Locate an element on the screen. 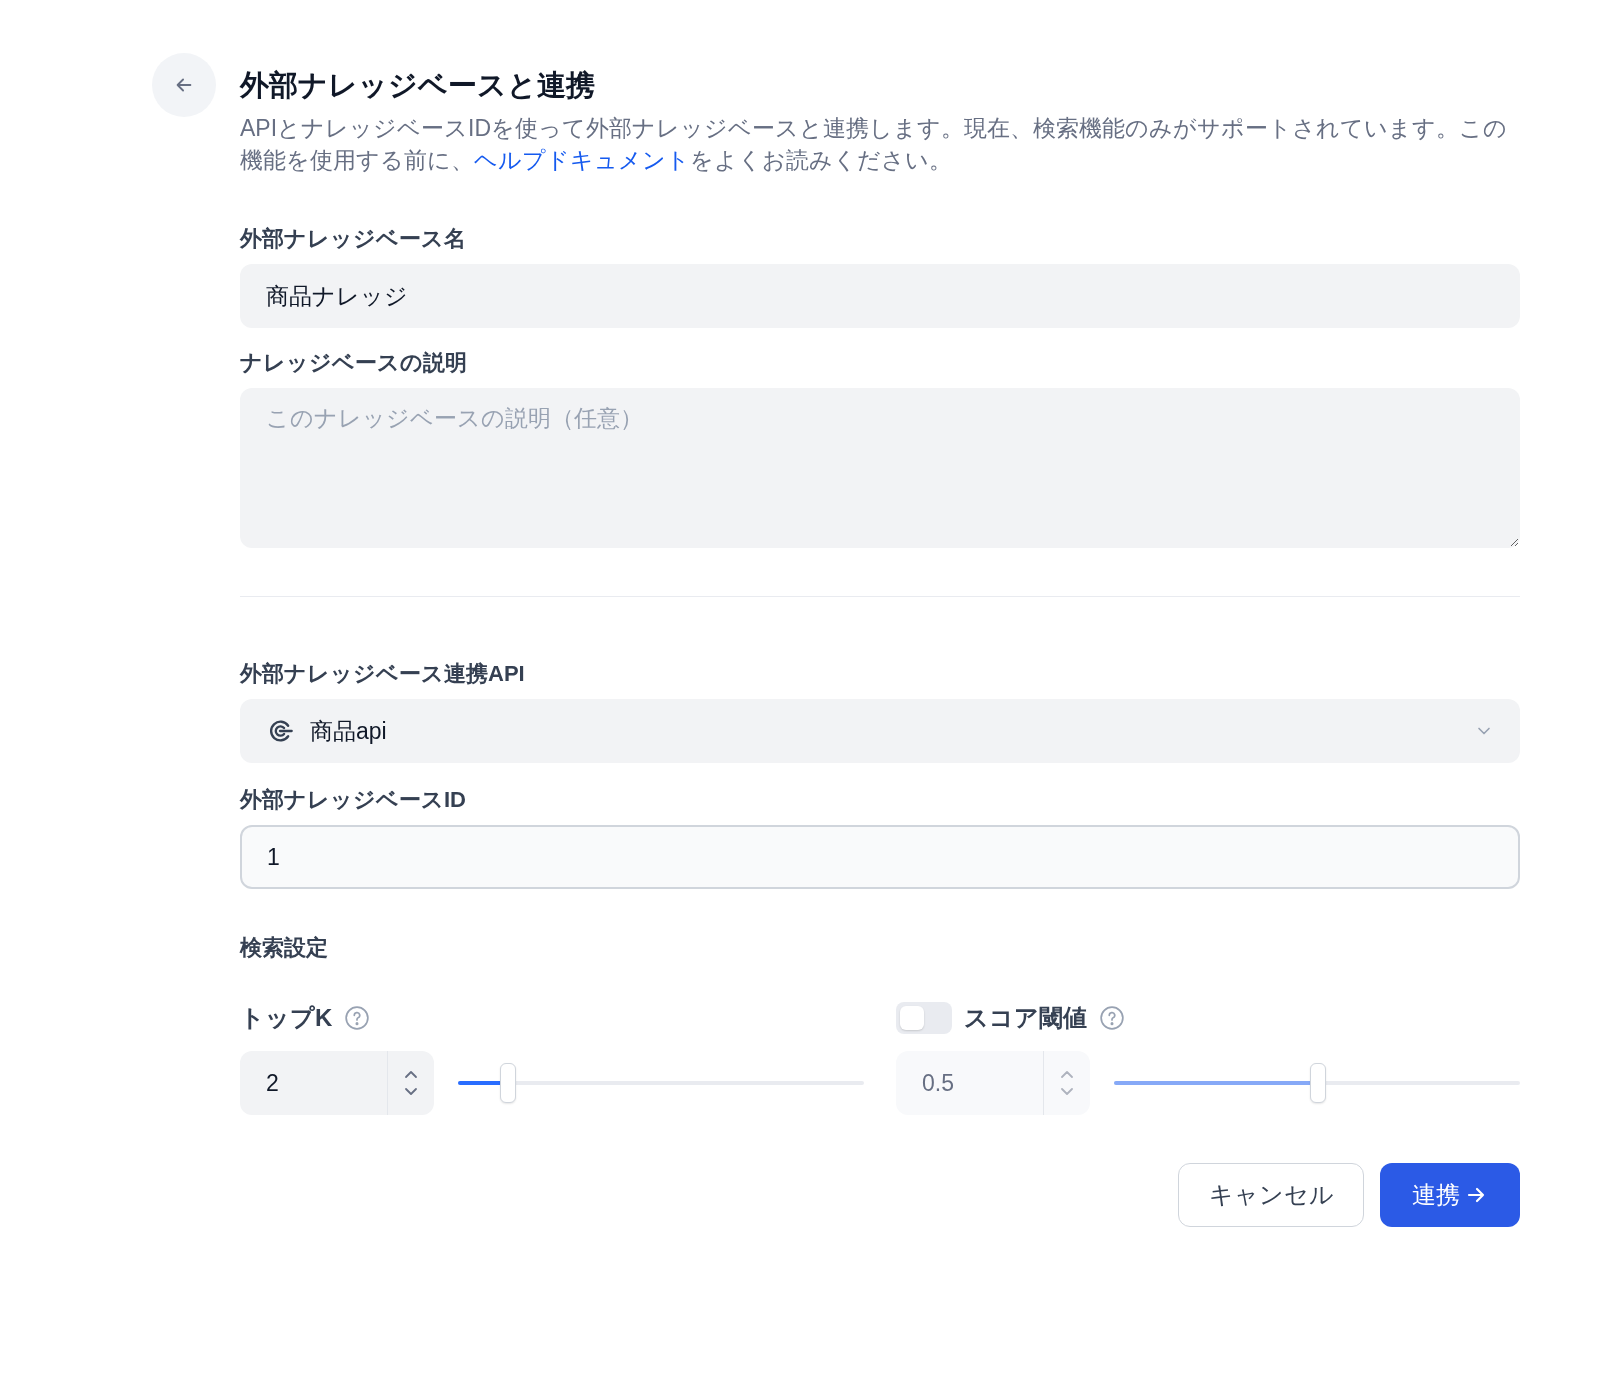 The image size is (1616, 1388). name-input-field: 商品ナレッジ is located at coordinates (880, 296).